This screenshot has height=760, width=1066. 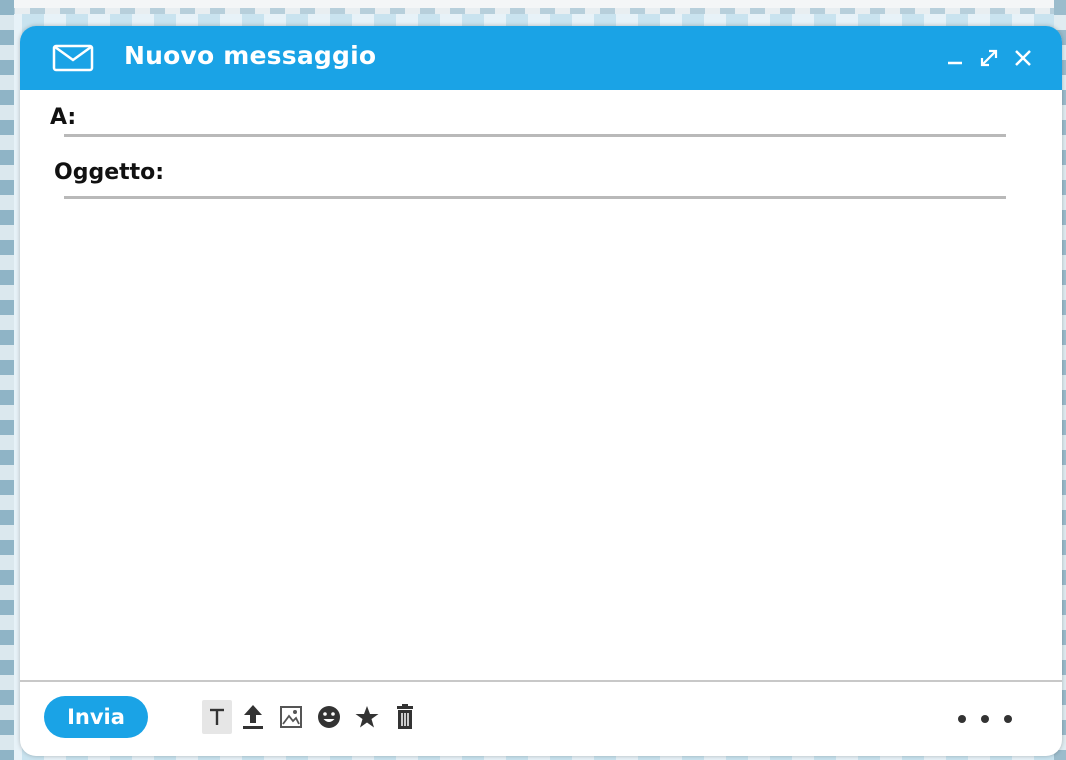 I want to click on insert-image-icon, so click(x=291, y=717).